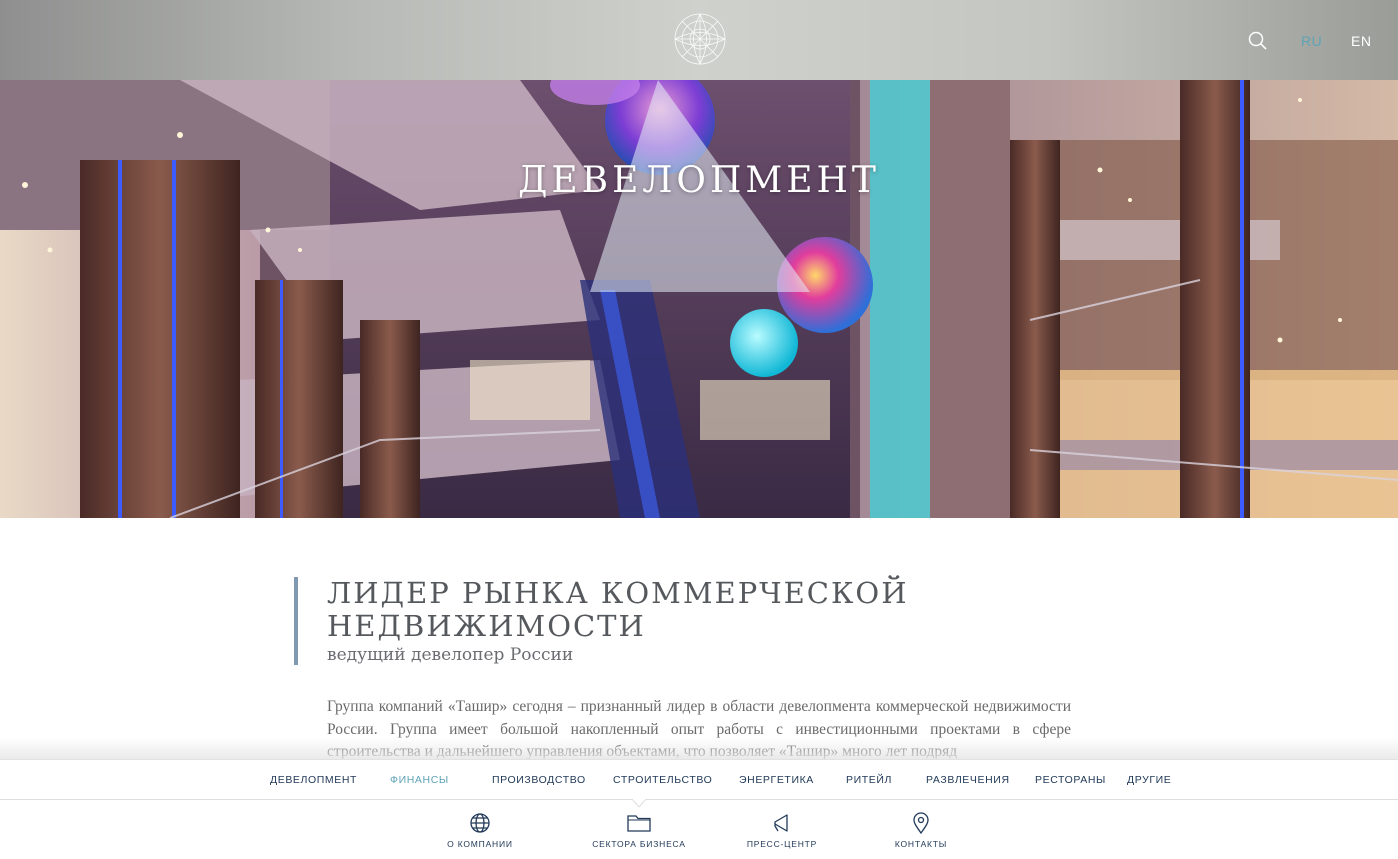 The image size is (1398, 859). Describe the element at coordinates (480, 823) in the screenshot. I see `globe-icon` at that location.